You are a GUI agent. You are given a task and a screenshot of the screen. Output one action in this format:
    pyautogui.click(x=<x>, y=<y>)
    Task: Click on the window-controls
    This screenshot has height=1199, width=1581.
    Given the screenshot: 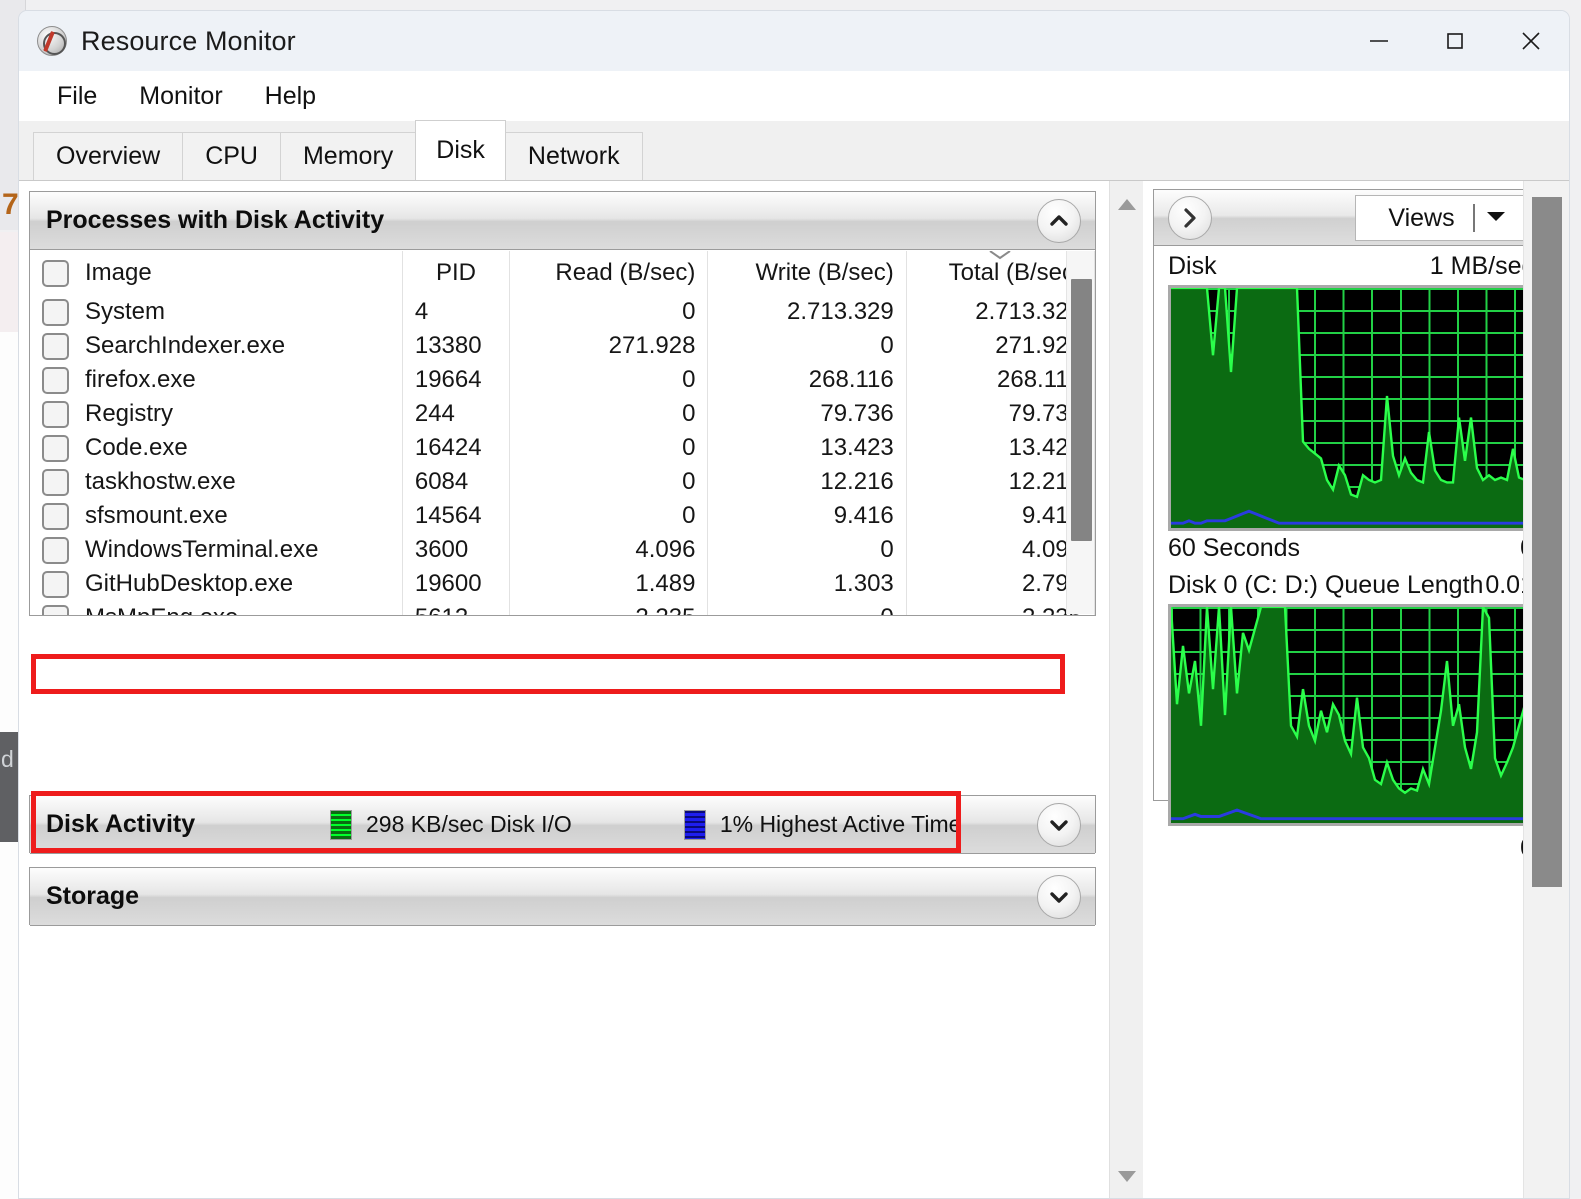 What is the action you would take?
    pyautogui.click(x=1455, y=41)
    